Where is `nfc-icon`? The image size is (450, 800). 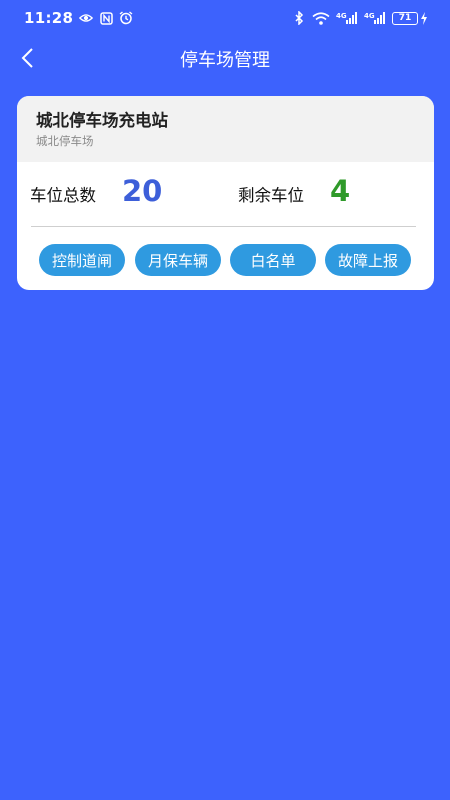 nfc-icon is located at coordinates (106, 18).